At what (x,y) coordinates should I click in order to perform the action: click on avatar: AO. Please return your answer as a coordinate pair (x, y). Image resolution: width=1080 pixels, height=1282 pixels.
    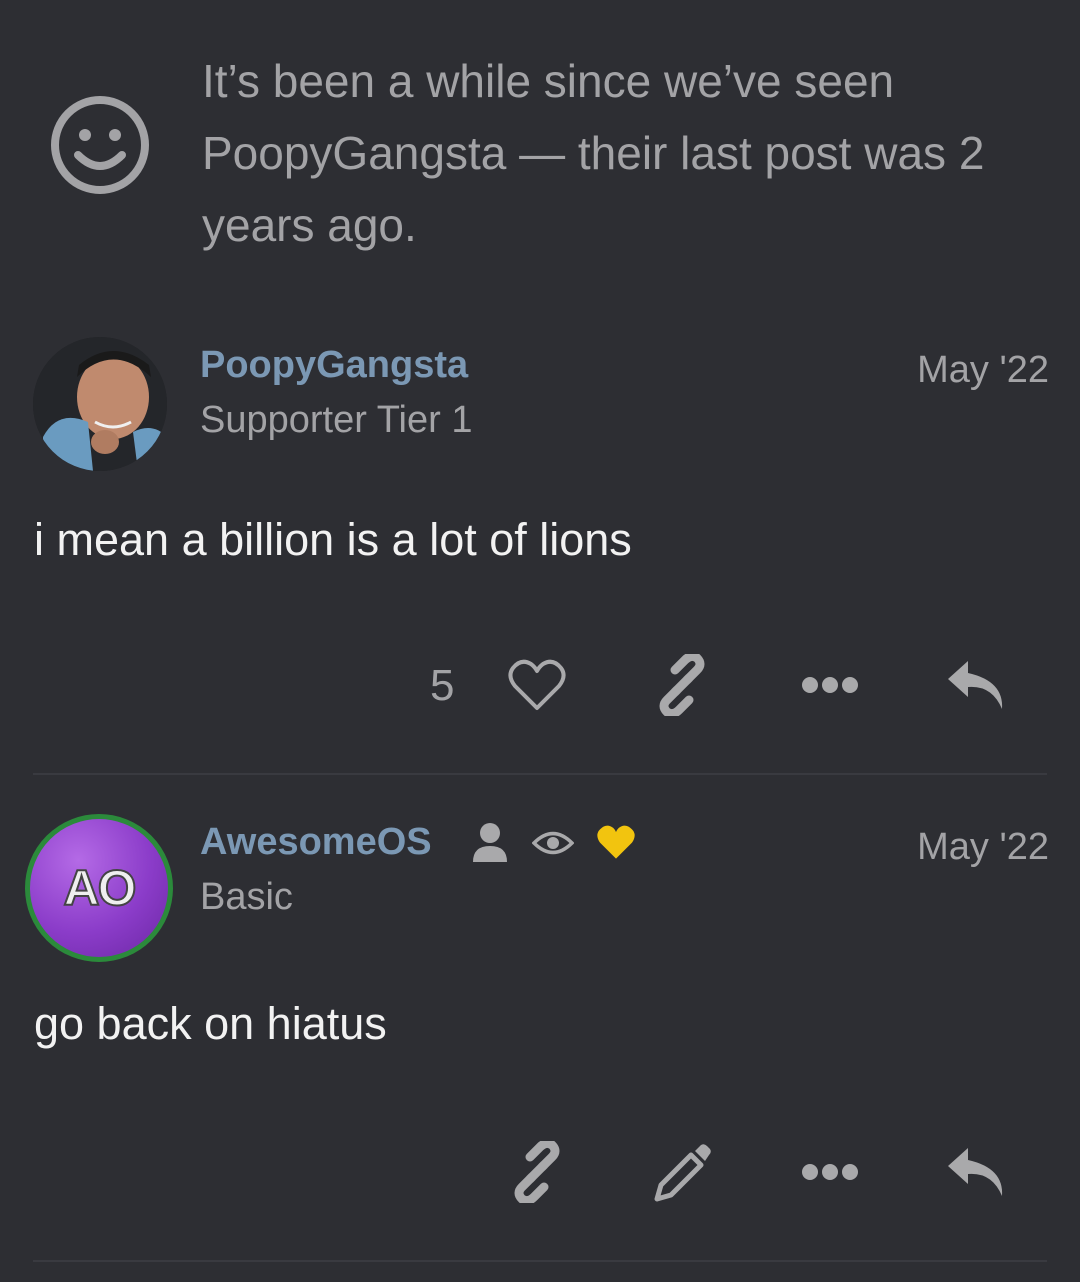
    Looking at the image, I should click on (99, 888).